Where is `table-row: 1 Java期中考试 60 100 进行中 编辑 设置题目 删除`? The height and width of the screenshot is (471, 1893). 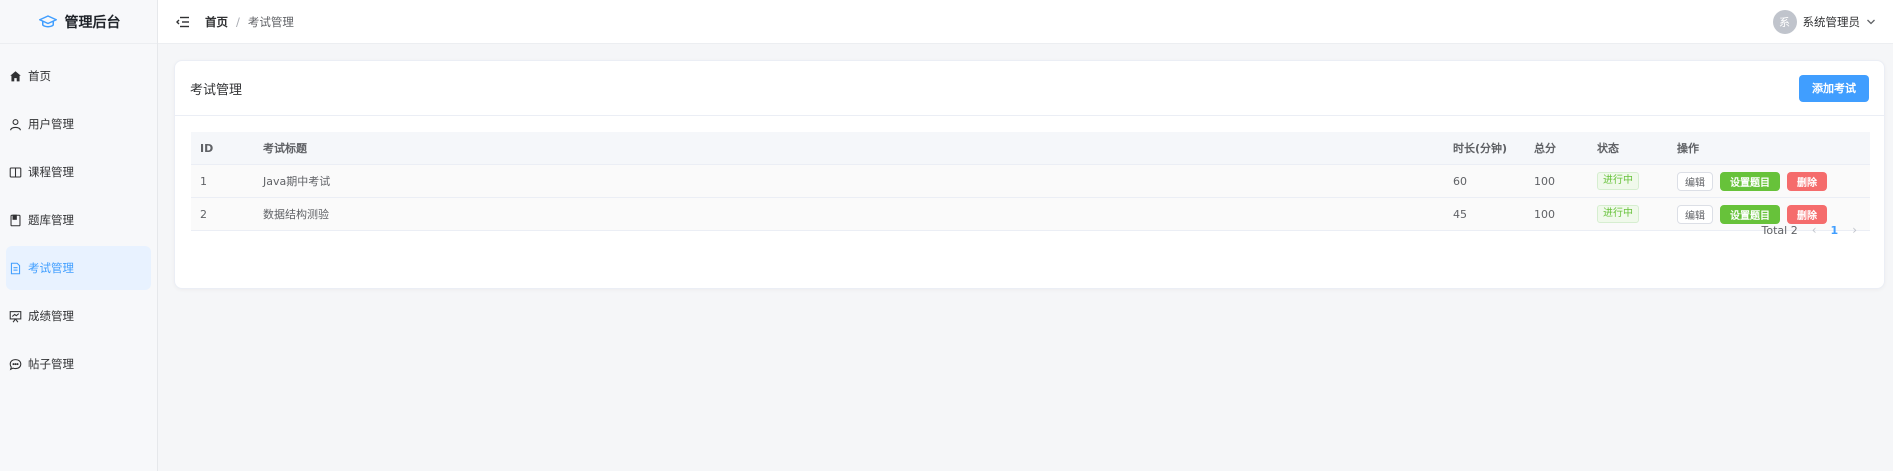 table-row: 1 Java期中考试 60 100 进行中 编辑 设置题目 删除 is located at coordinates (1030, 181).